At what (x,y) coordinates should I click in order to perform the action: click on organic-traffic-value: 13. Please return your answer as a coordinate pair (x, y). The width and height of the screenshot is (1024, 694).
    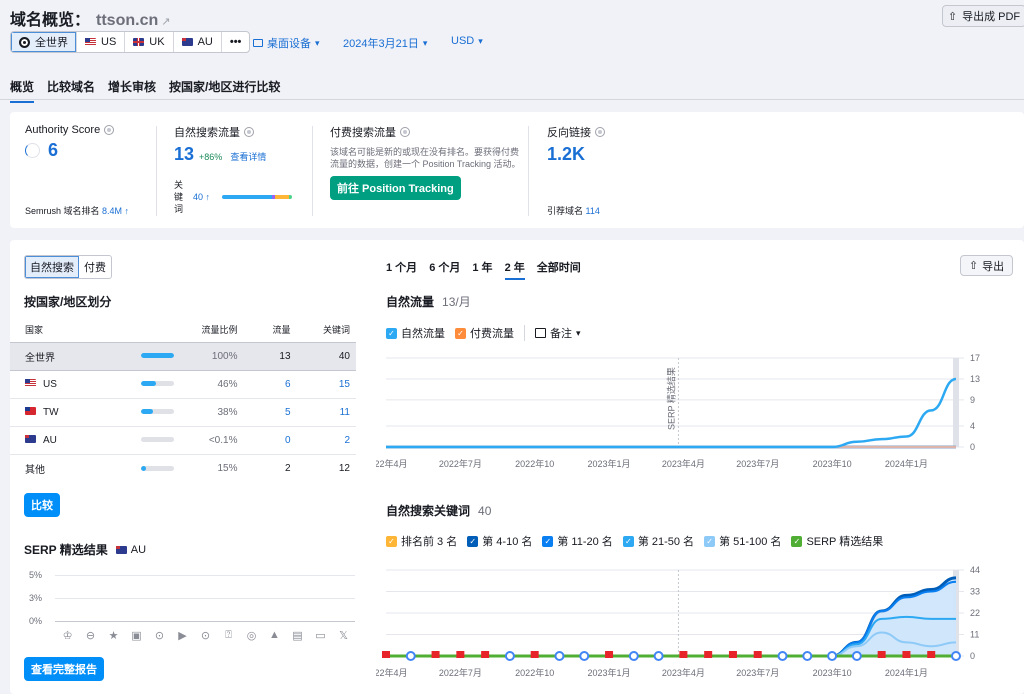
    Looking at the image, I should click on (184, 154).